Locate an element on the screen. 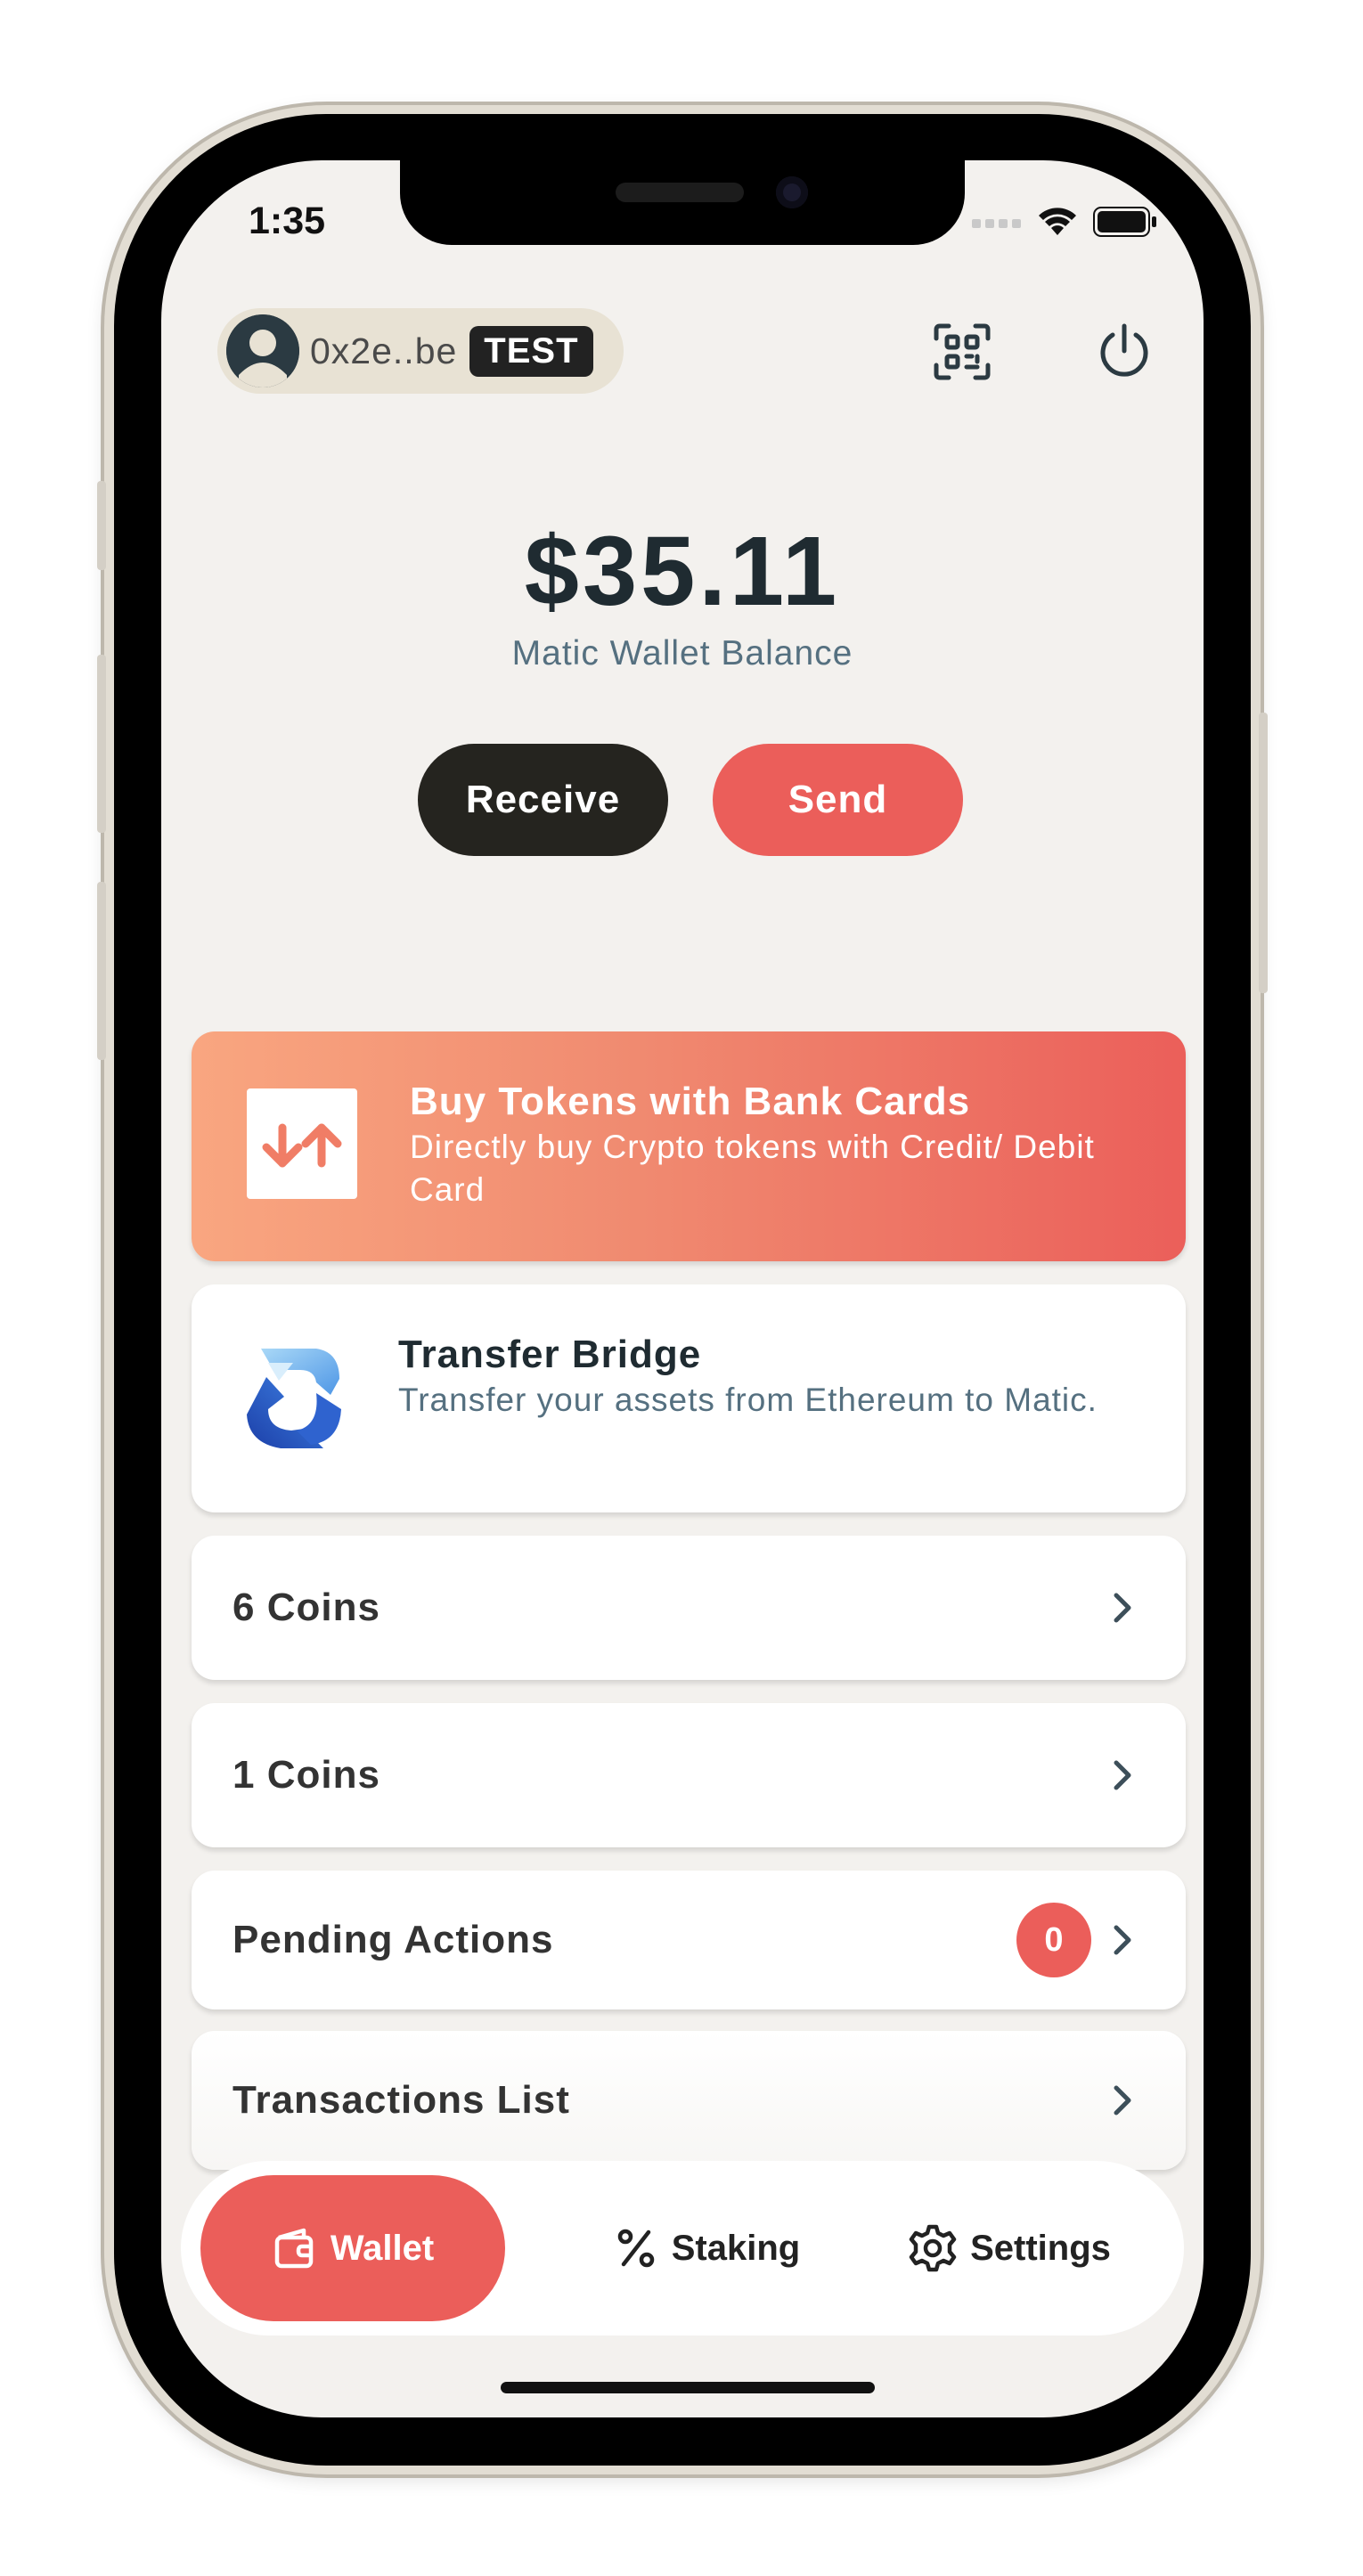  wallet-address: 0x2e..be is located at coordinates (384, 350).